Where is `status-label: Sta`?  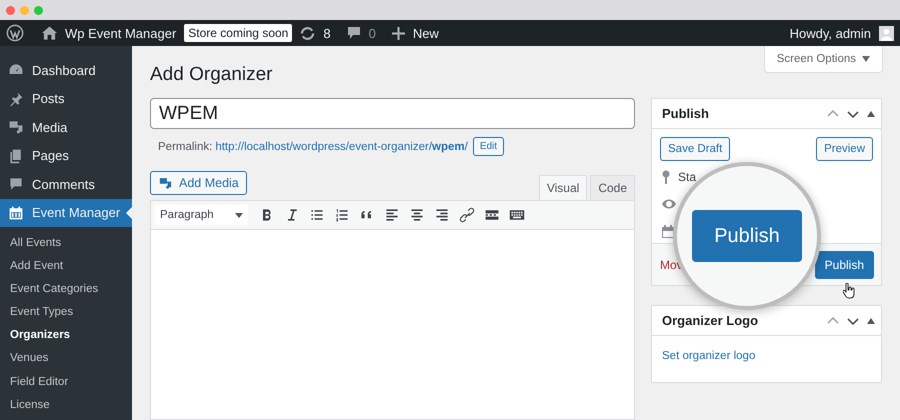
status-label: Sta is located at coordinates (687, 177).